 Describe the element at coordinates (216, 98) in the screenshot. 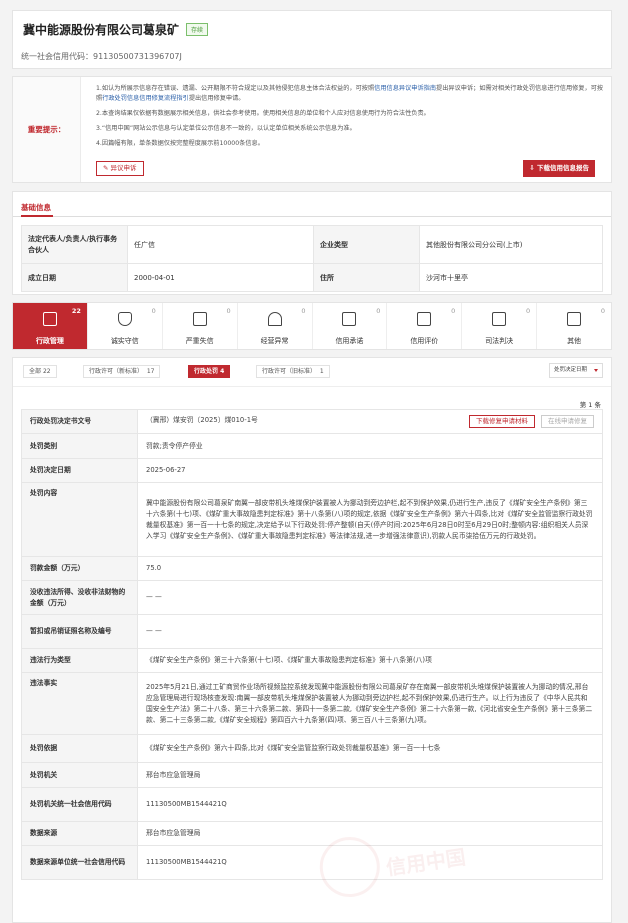

I see `notice-text: 提出信用修复申请。` at that location.